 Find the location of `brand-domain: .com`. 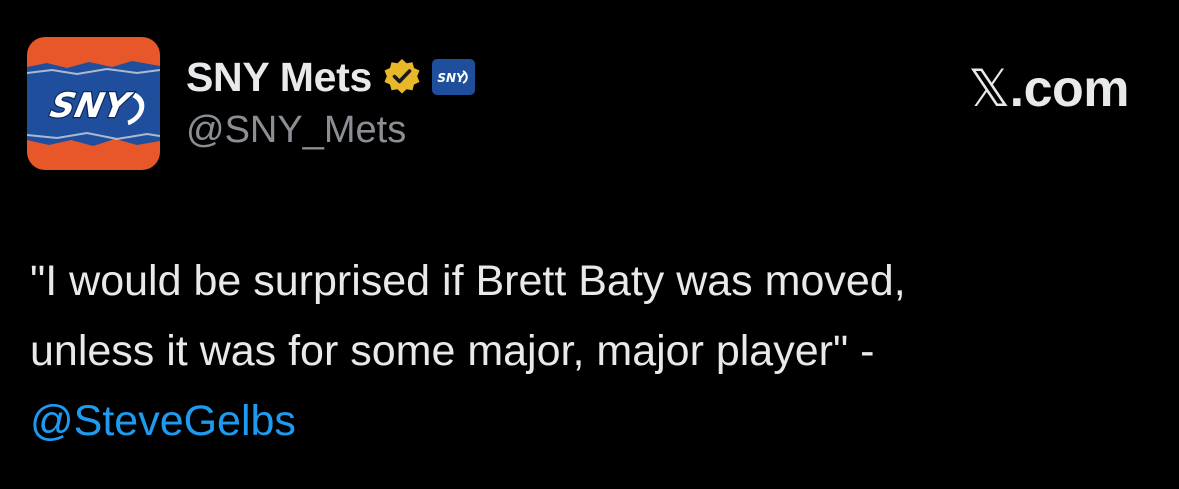

brand-domain: .com is located at coordinates (1069, 89).